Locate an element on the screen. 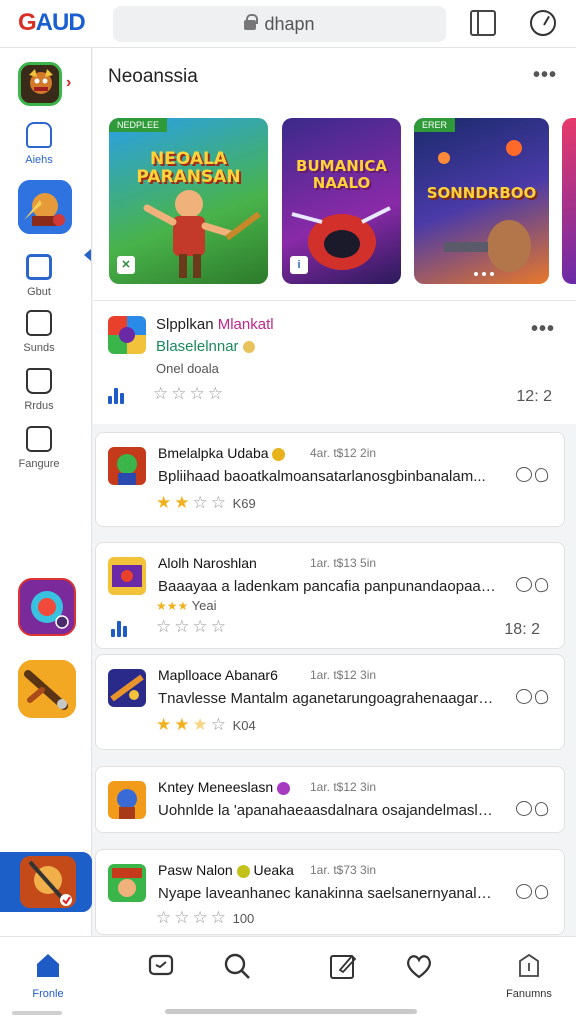  lock-box-icon is located at coordinates (39, 135).